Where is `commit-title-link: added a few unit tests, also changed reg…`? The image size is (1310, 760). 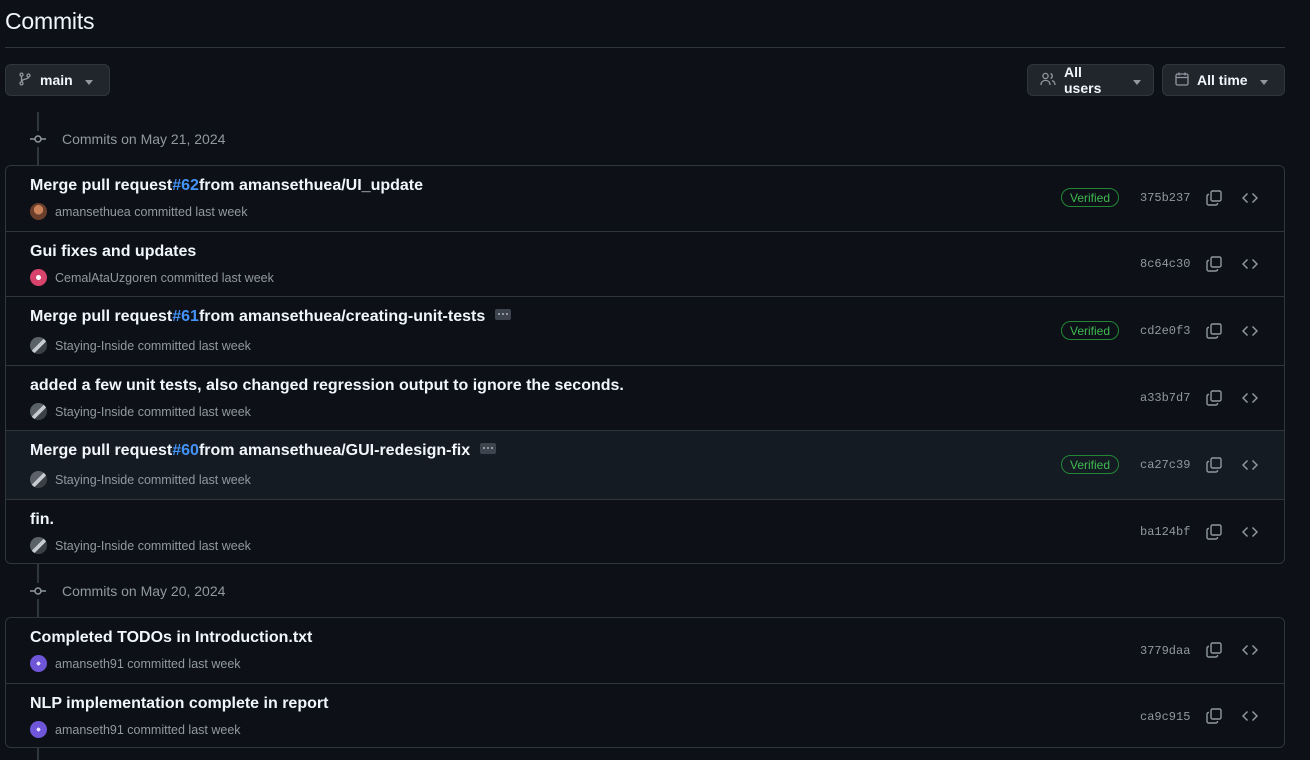
commit-title-link: added a few unit tests, also changed reg… is located at coordinates (327, 386).